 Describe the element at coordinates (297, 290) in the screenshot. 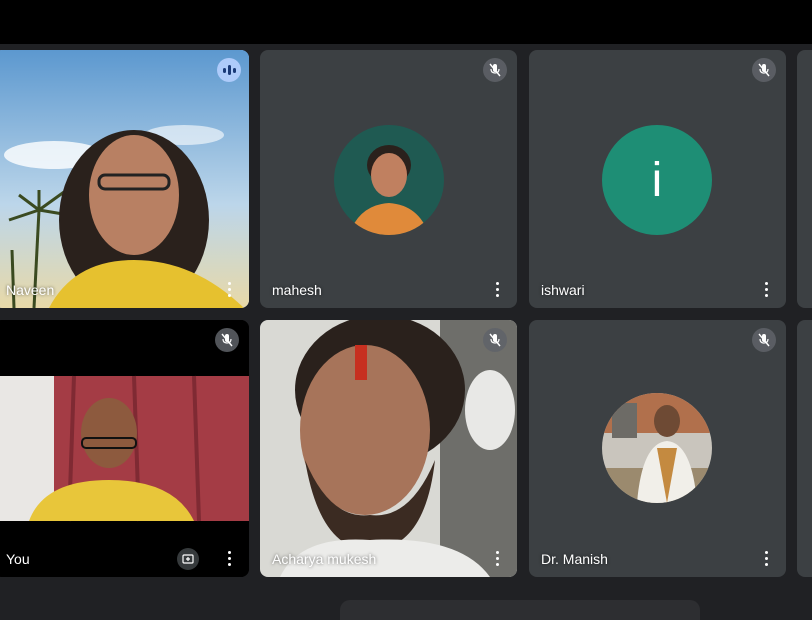

I see `participant-name: mahesh` at that location.